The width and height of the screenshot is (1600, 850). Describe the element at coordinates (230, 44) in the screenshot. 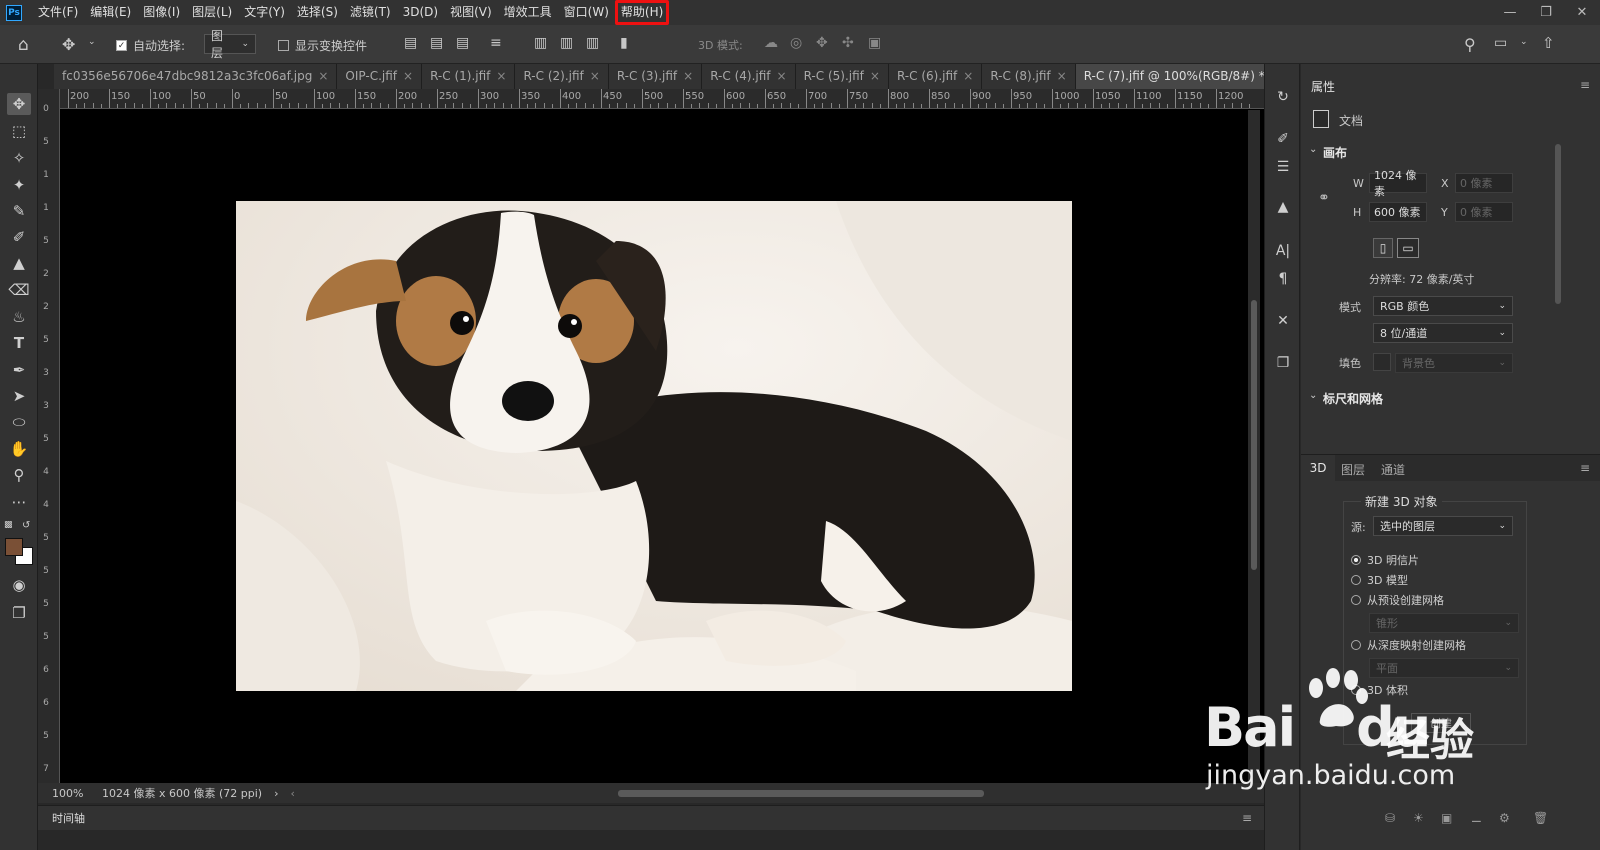

I see `auto-select-dropdown: 图层 ⌄` at that location.